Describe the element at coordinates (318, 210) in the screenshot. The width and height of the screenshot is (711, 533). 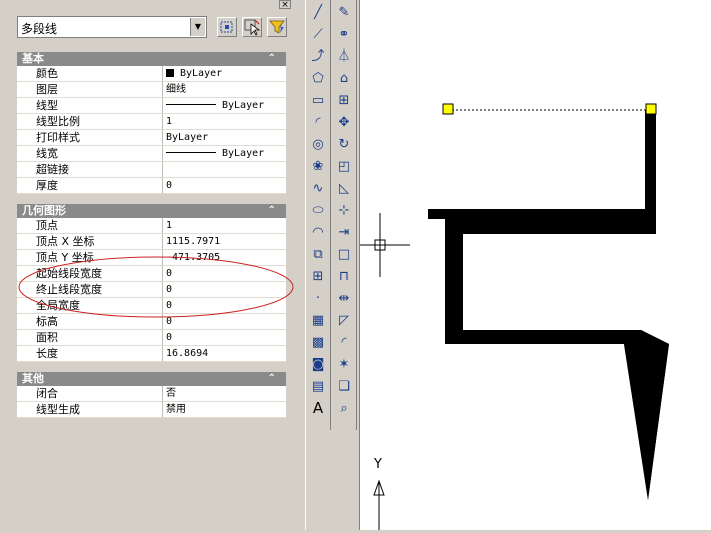
I see `ellipse-icon: ⬭` at that location.